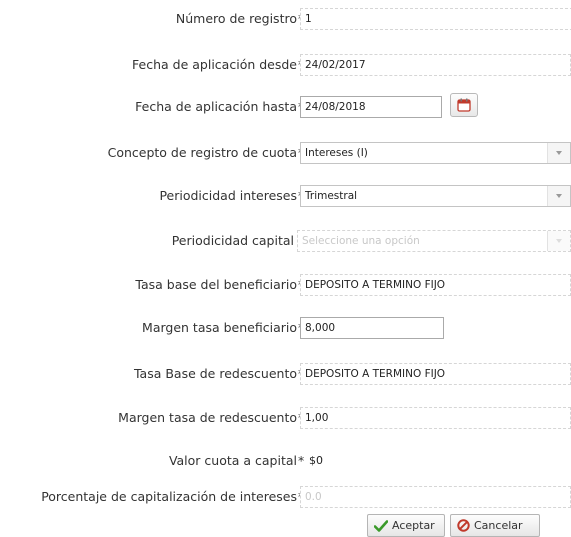 This screenshot has width=571, height=537. Describe the element at coordinates (216, 284) in the screenshot. I see `tasa-base-beneficiario-label: Tasa base del beneficiario` at that location.